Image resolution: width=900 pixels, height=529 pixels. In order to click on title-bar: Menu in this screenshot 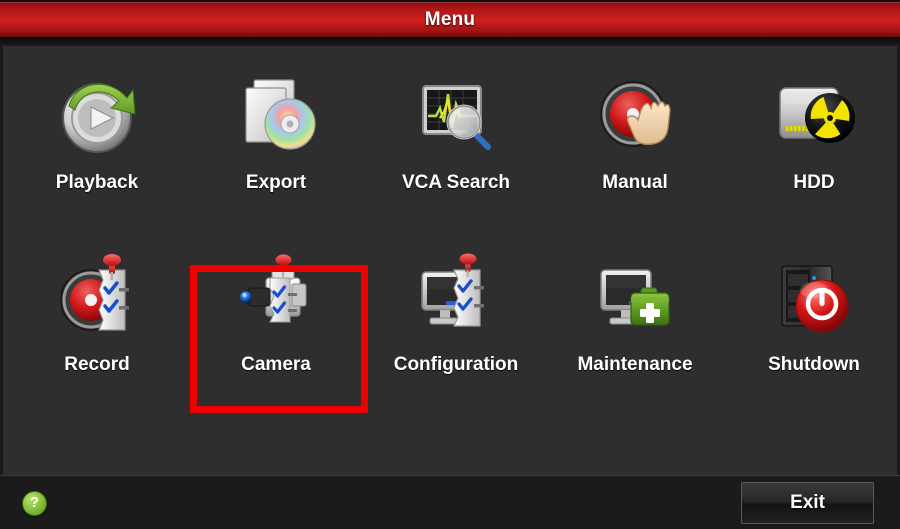, I will do `click(450, 18)`.